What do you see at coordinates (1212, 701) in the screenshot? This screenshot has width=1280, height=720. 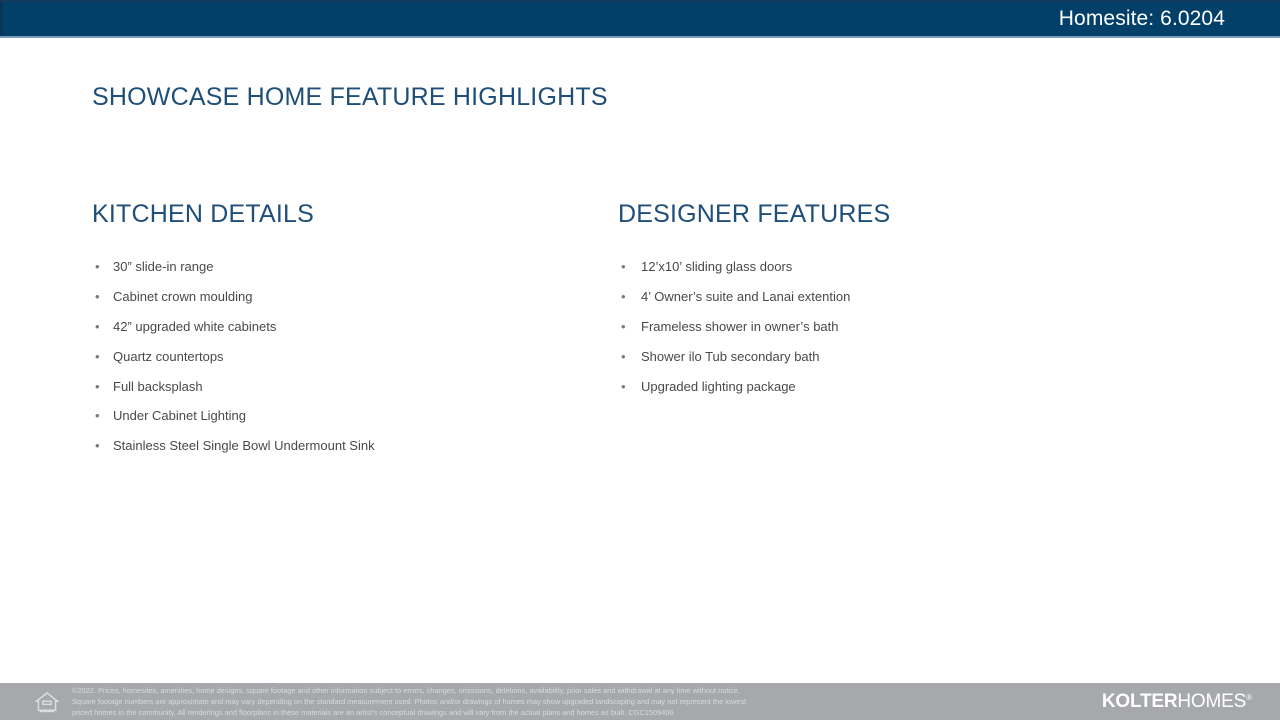 I see `logo-homes-text: HOMES` at bounding box center [1212, 701].